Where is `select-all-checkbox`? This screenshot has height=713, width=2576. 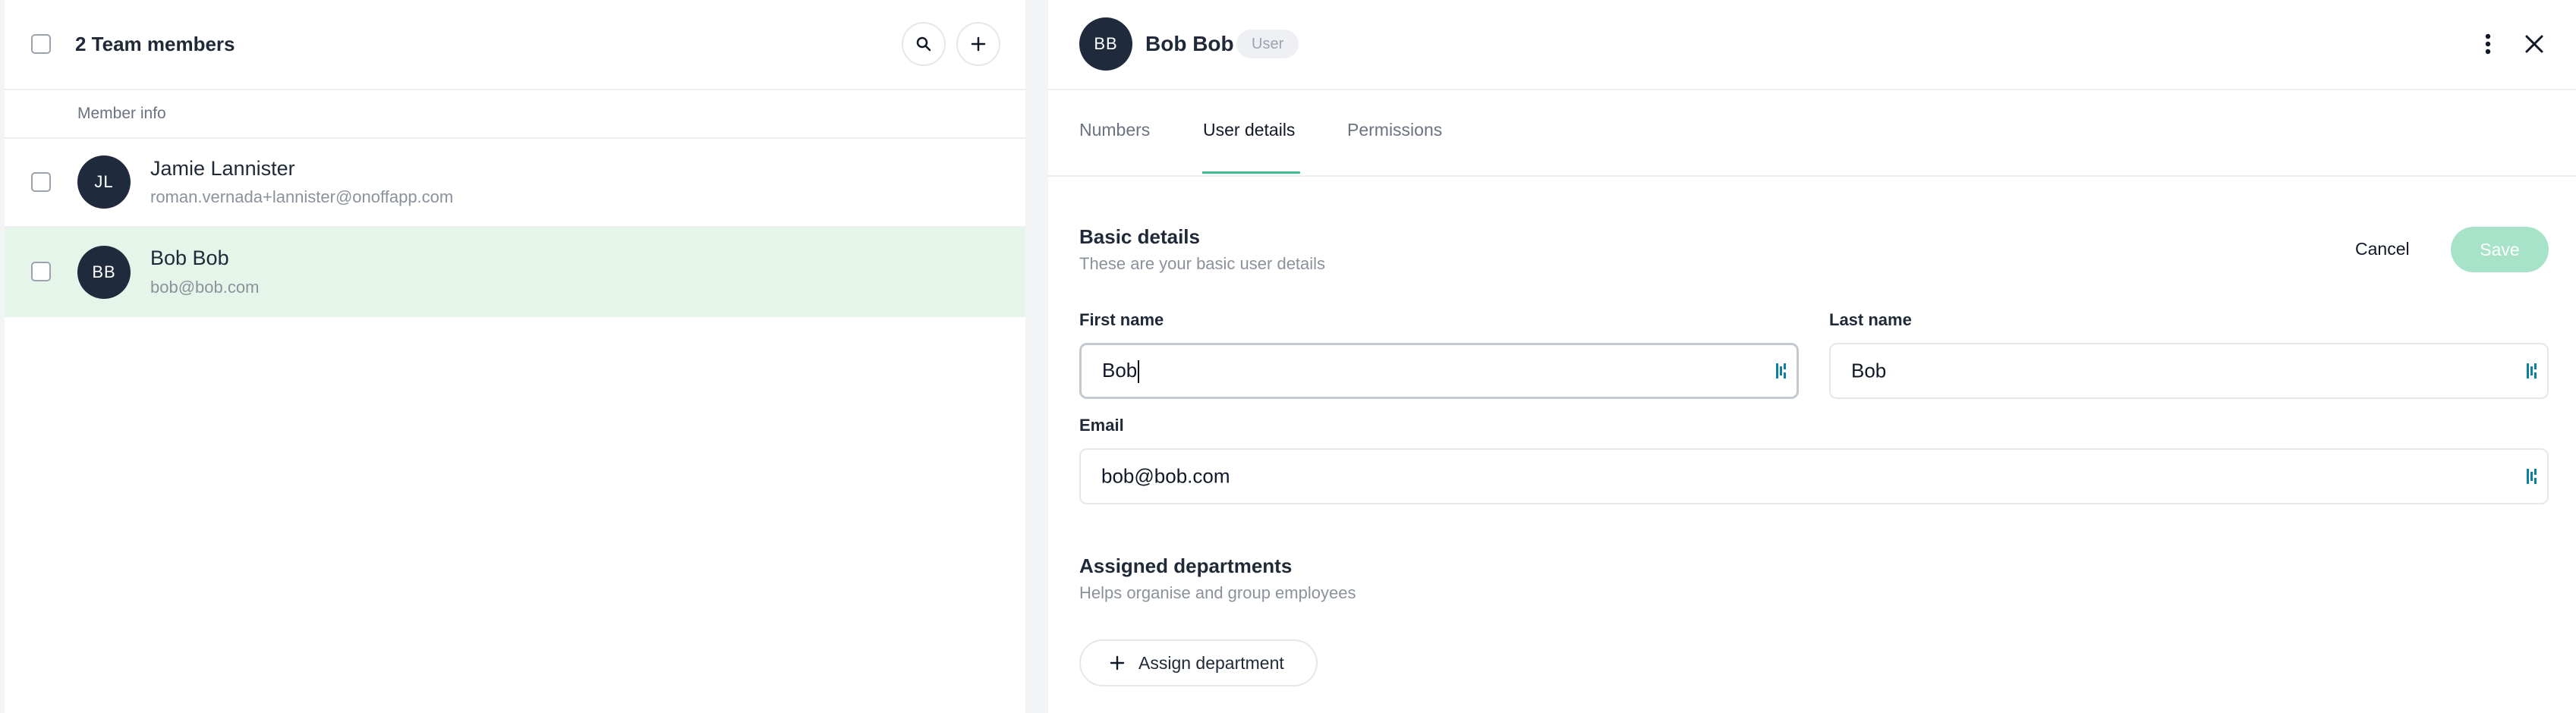 select-all-checkbox is located at coordinates (41, 44).